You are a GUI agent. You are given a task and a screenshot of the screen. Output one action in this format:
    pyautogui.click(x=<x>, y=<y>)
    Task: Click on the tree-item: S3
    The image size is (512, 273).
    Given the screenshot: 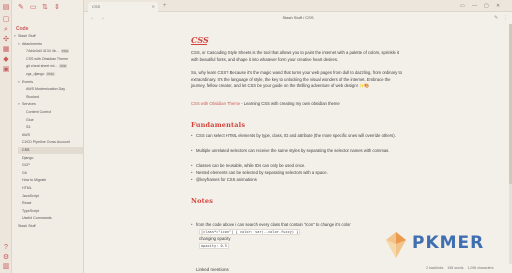 What is the action you would take?
    pyautogui.click(x=26, y=127)
    